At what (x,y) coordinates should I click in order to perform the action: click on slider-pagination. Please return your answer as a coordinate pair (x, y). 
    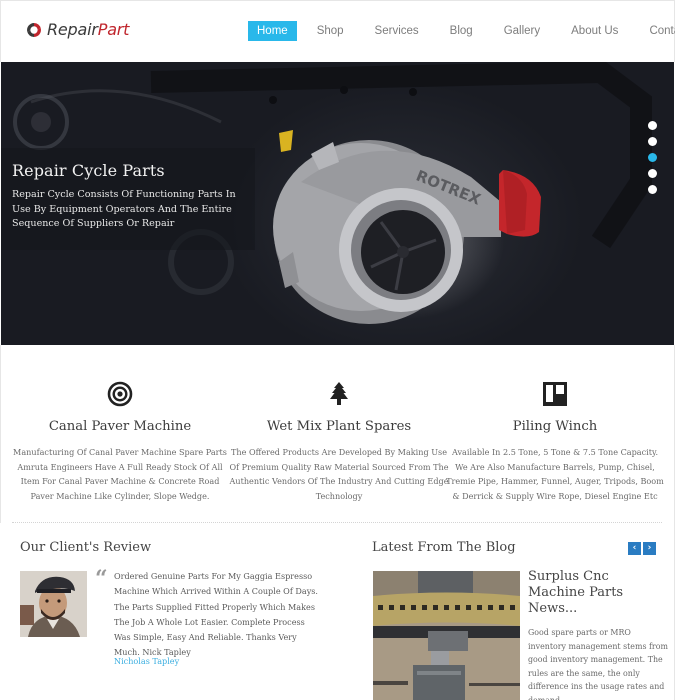
    Looking at the image, I should click on (652, 157).